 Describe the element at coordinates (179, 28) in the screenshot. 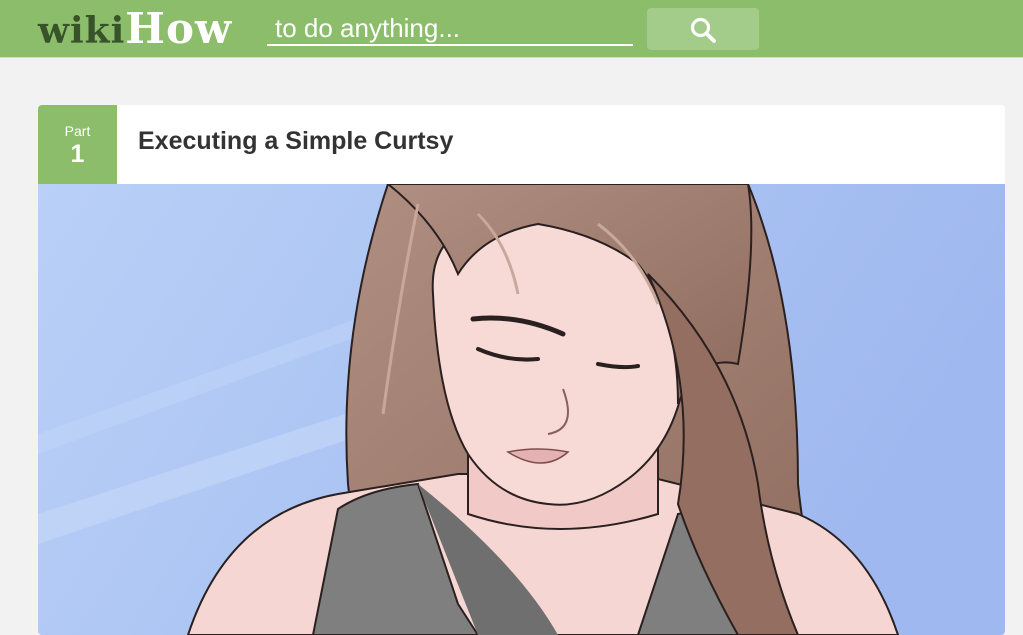

I see `logo-how-text: How` at that location.